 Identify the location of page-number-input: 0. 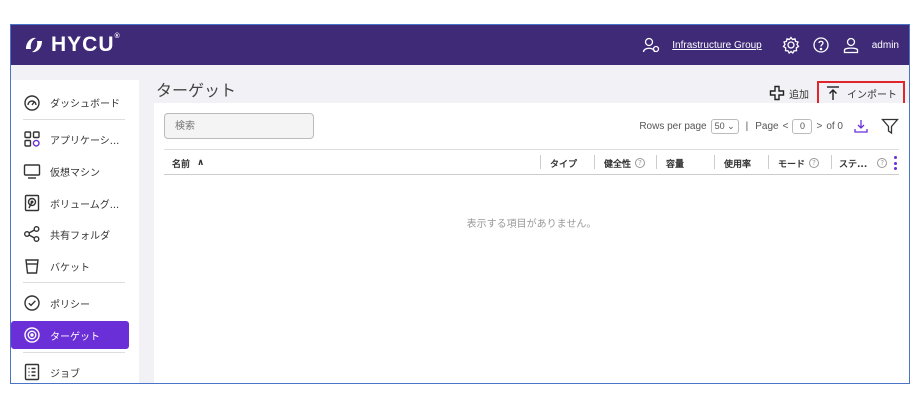
(802, 126).